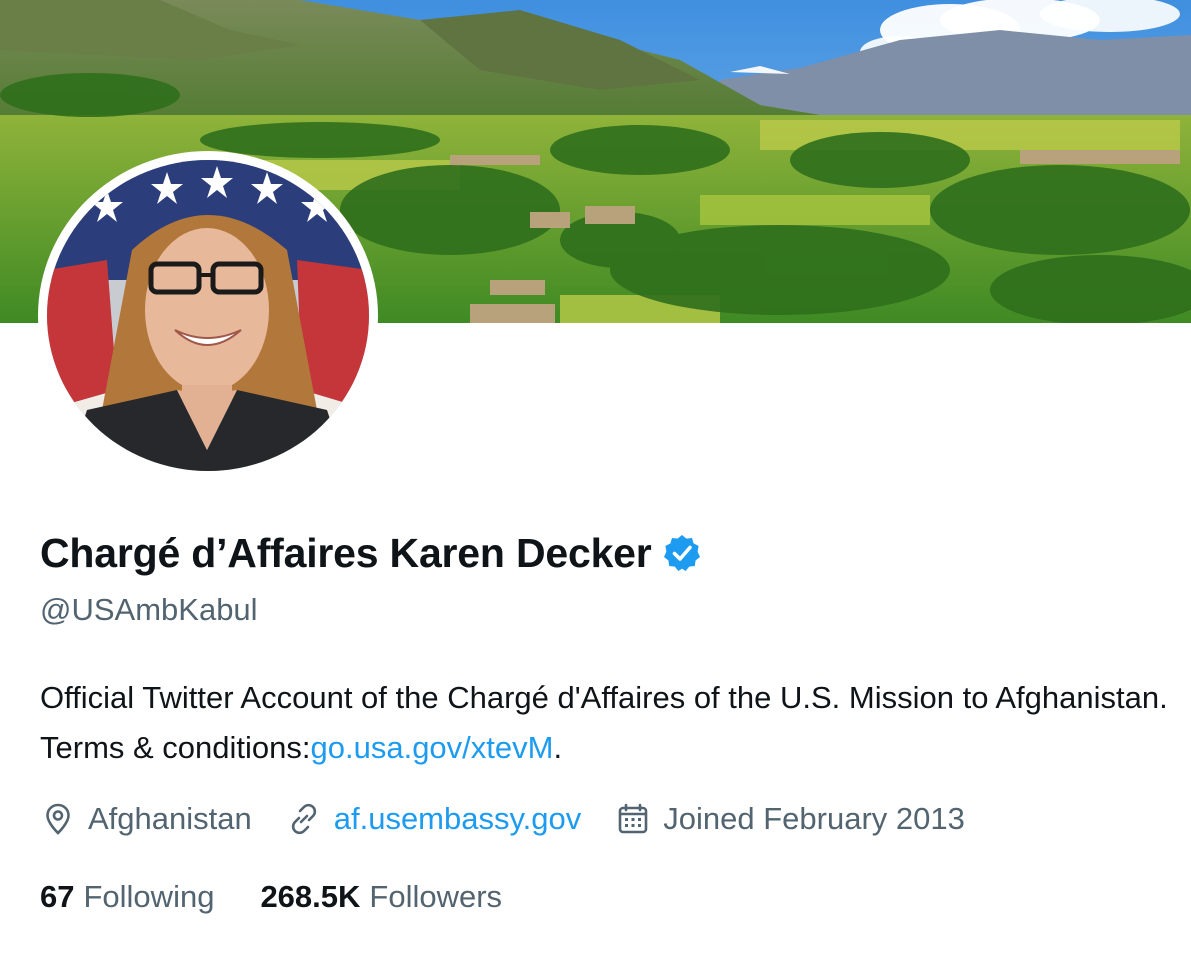  Describe the element at coordinates (58, 819) in the screenshot. I see `location-pin-icon` at that location.